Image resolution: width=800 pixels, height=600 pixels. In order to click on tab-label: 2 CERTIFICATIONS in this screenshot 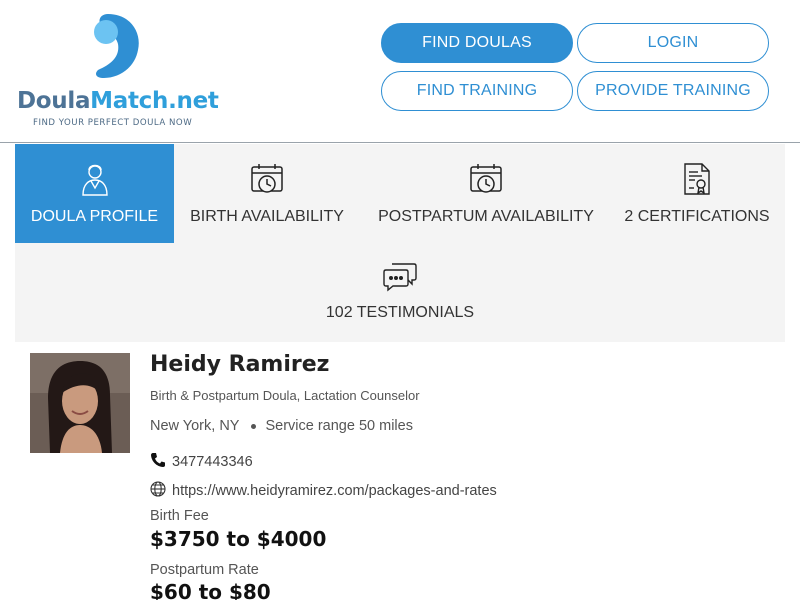, I will do `click(697, 216)`.